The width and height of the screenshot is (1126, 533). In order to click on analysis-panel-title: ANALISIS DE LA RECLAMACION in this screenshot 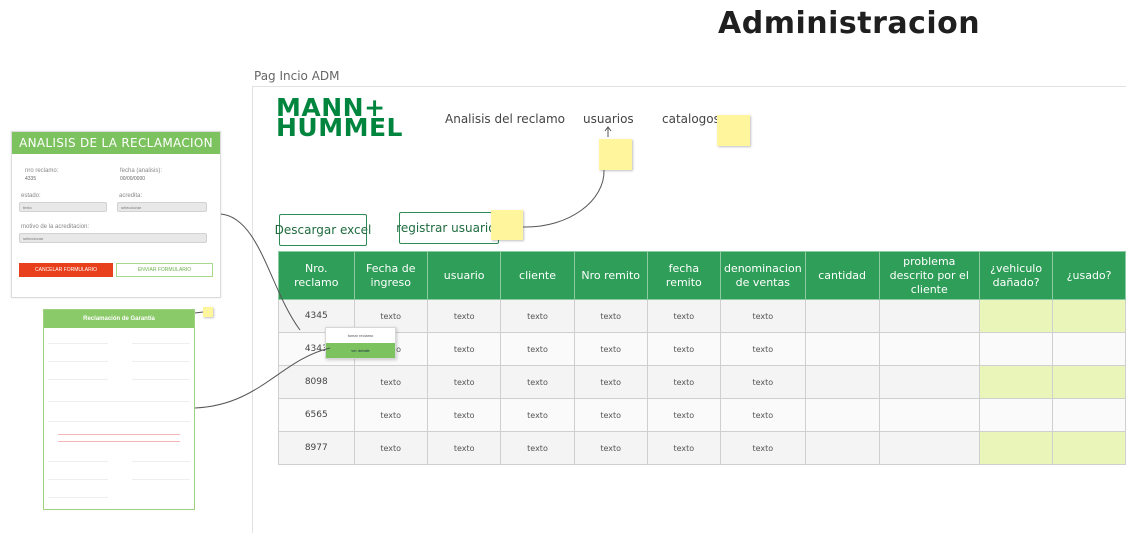, I will do `click(116, 143)`.